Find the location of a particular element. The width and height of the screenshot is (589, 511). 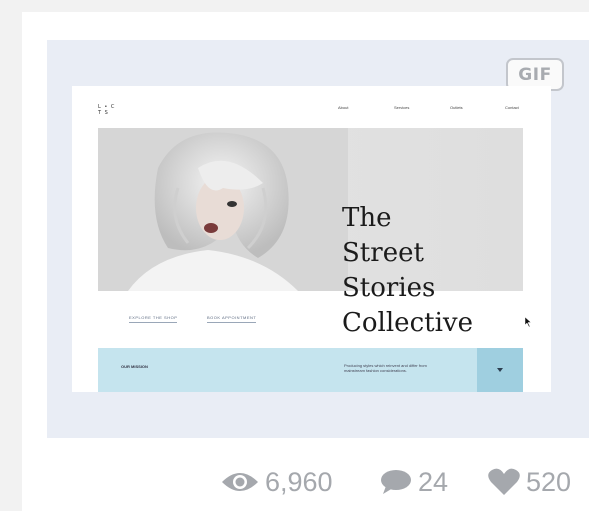

explore-shop-link: EXPLORE THE SHOP is located at coordinates (153, 319).